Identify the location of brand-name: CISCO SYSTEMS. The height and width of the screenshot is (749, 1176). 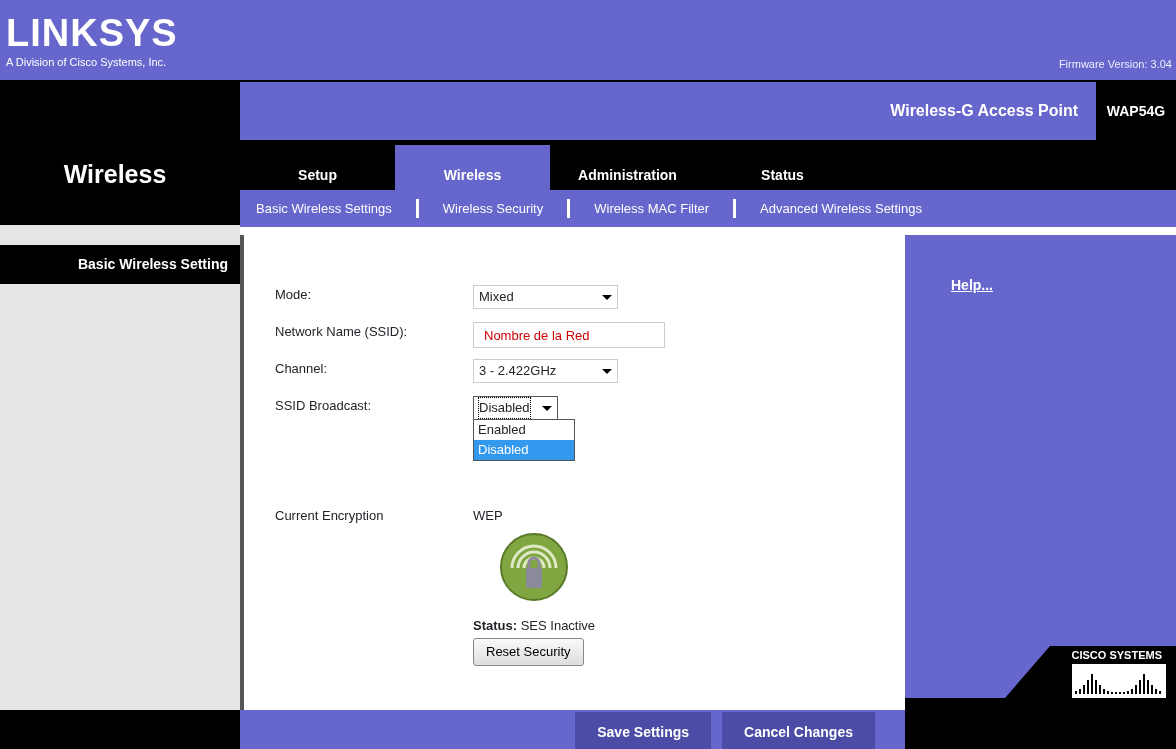
(1116, 655).